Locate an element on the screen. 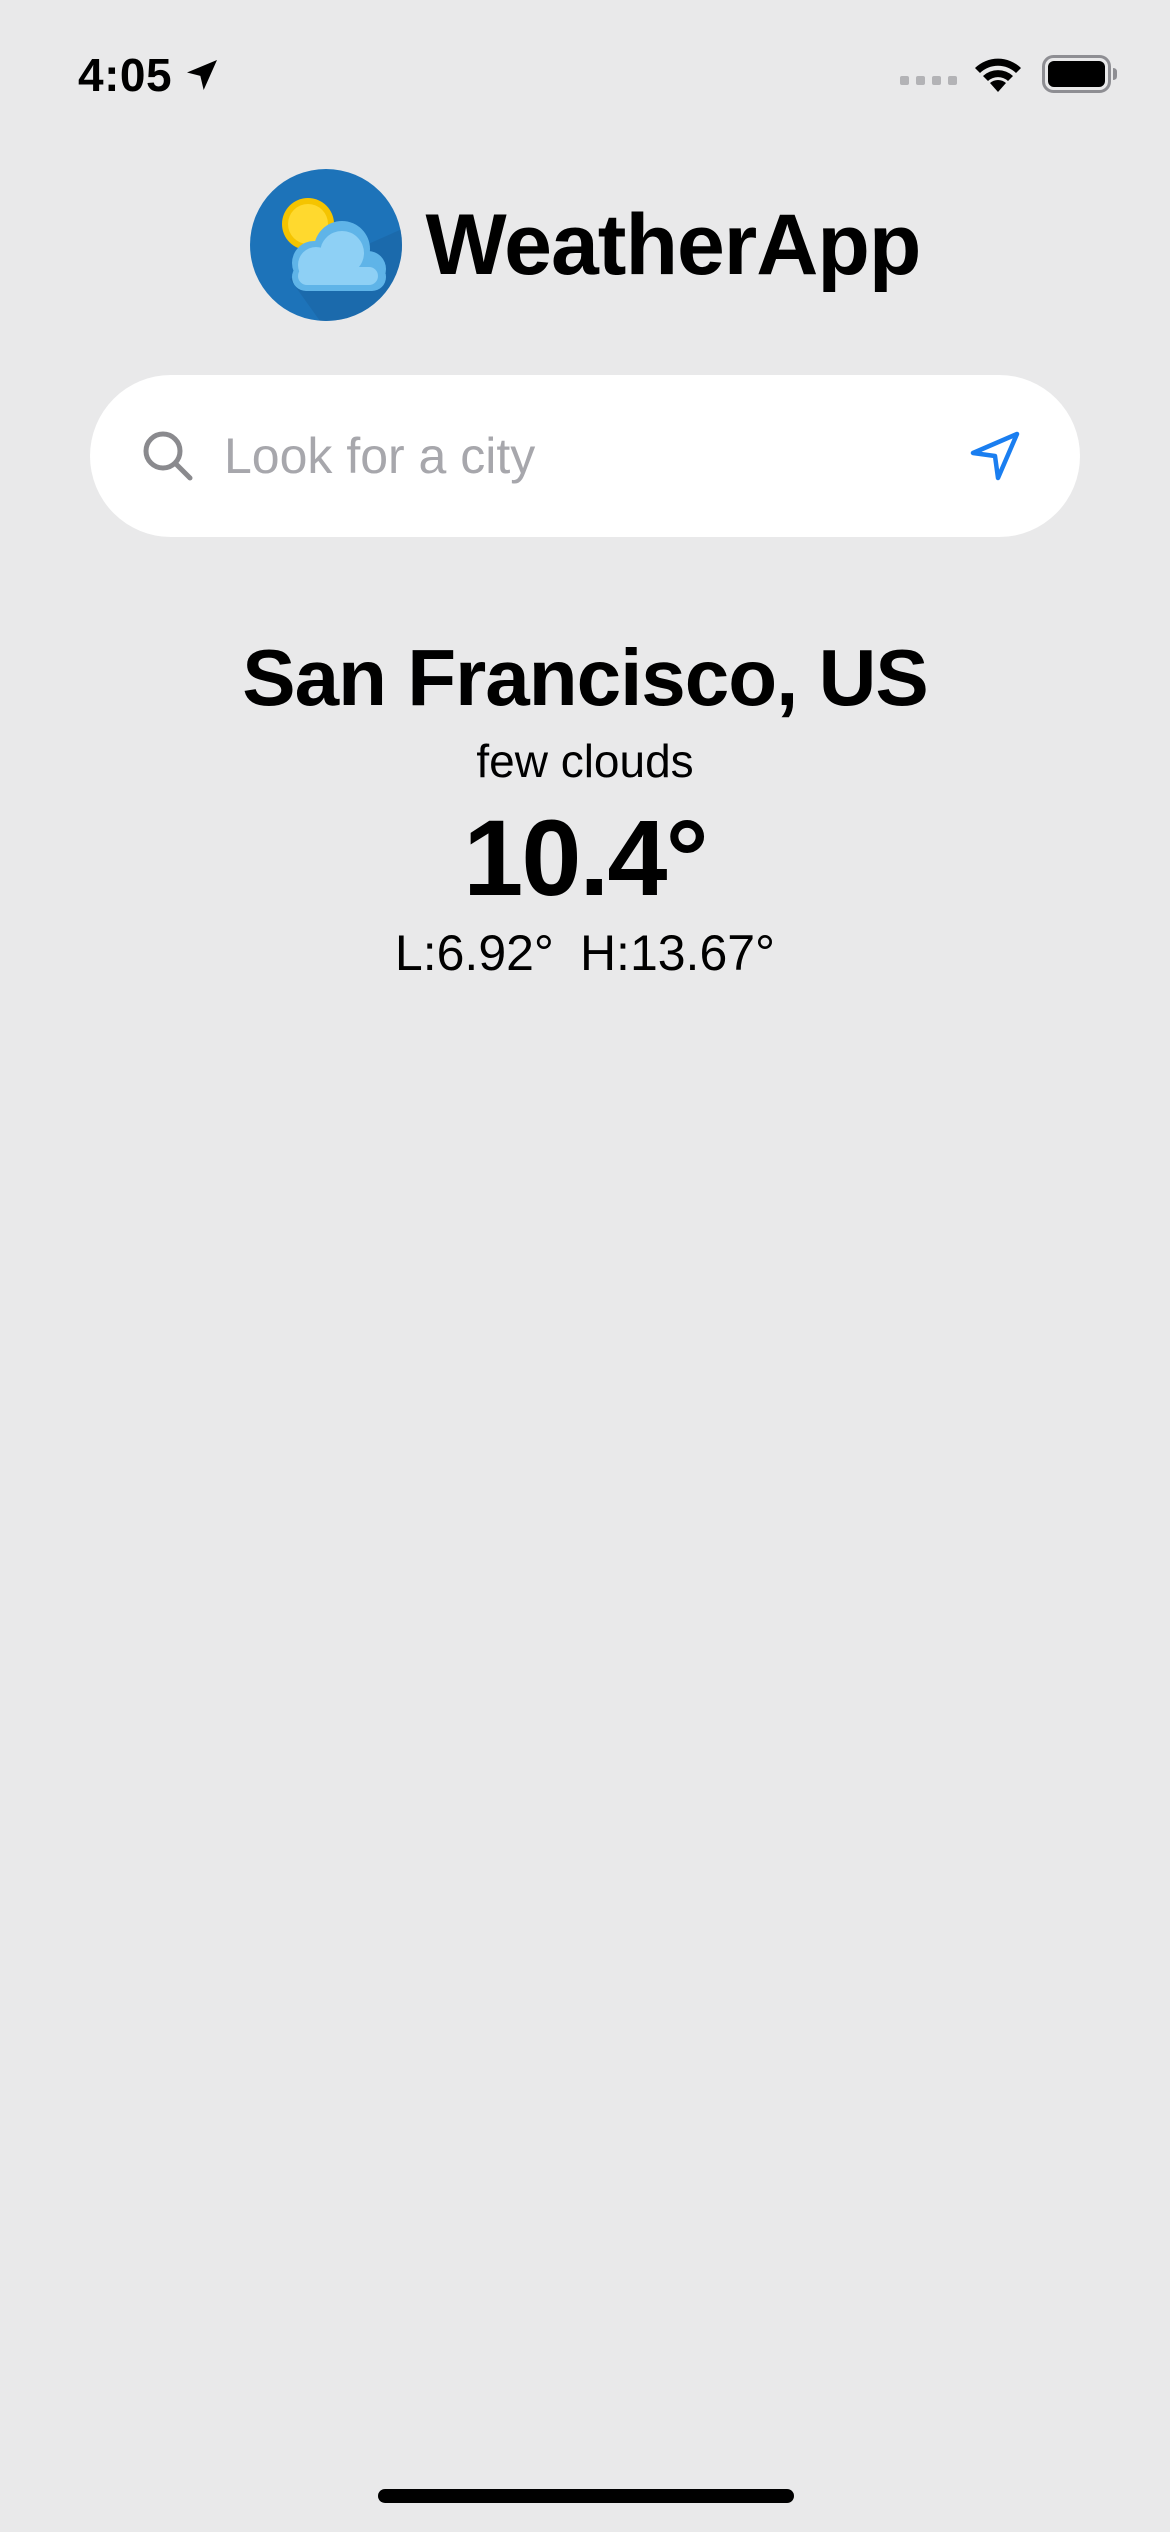  current-location-button is located at coordinates (995, 456).